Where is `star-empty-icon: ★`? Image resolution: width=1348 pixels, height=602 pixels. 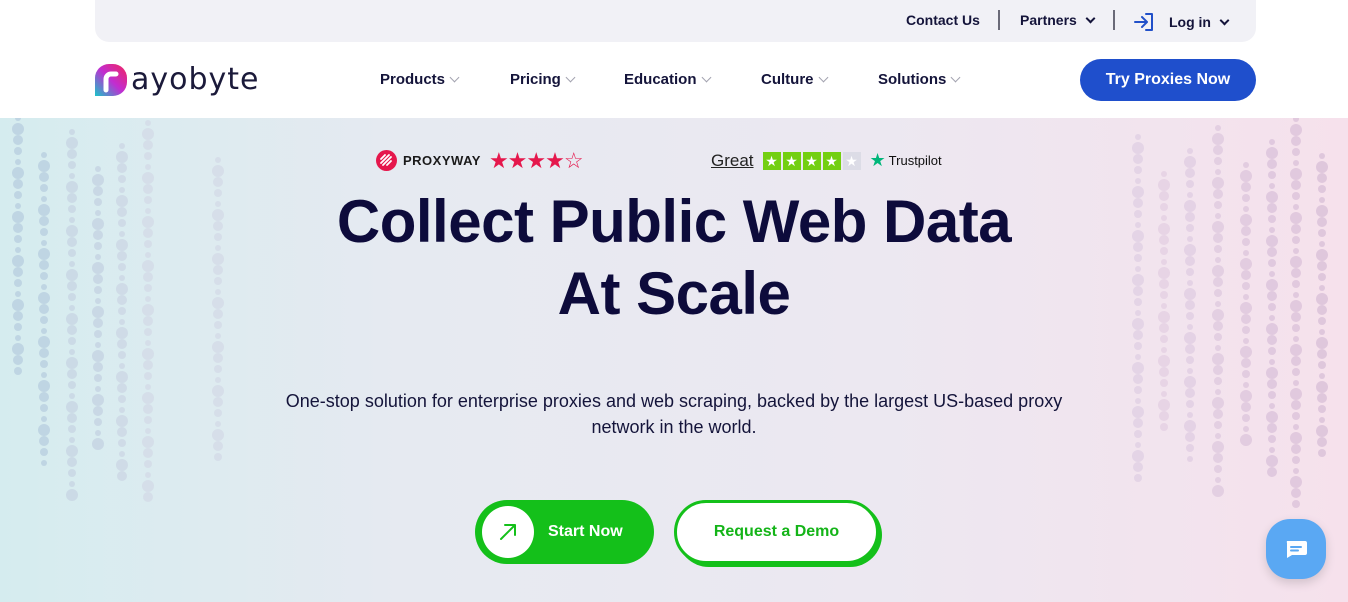 star-empty-icon: ★ is located at coordinates (851, 160).